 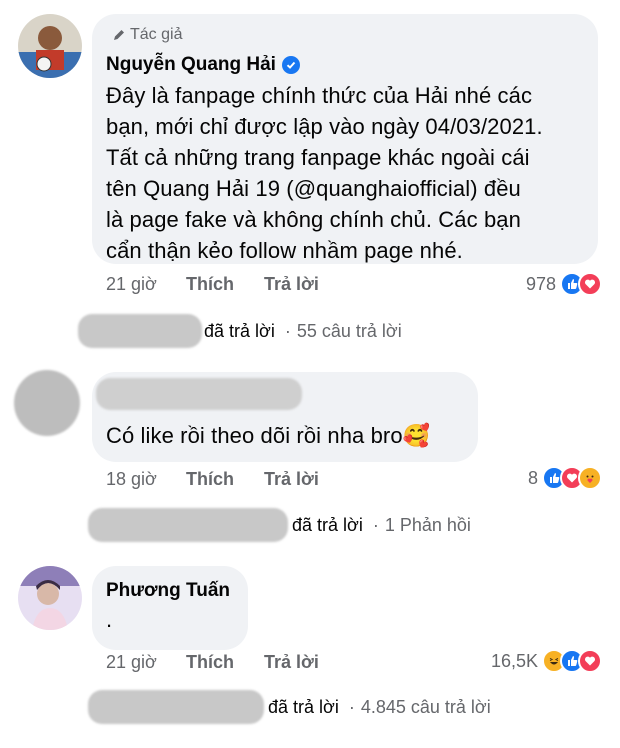 What do you see at coordinates (514, 660) in the screenshot?
I see `reaction-count: 16,5K` at bounding box center [514, 660].